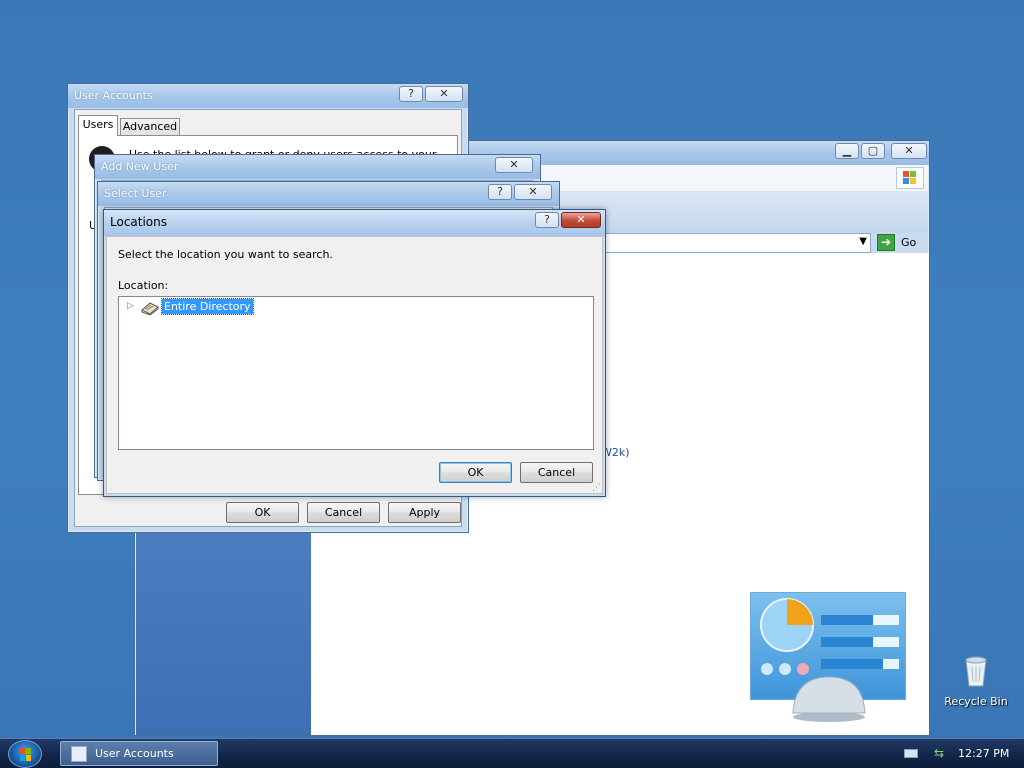  Describe the element at coordinates (79, 754) in the screenshot. I see `user-accounts-task-icon` at that location.